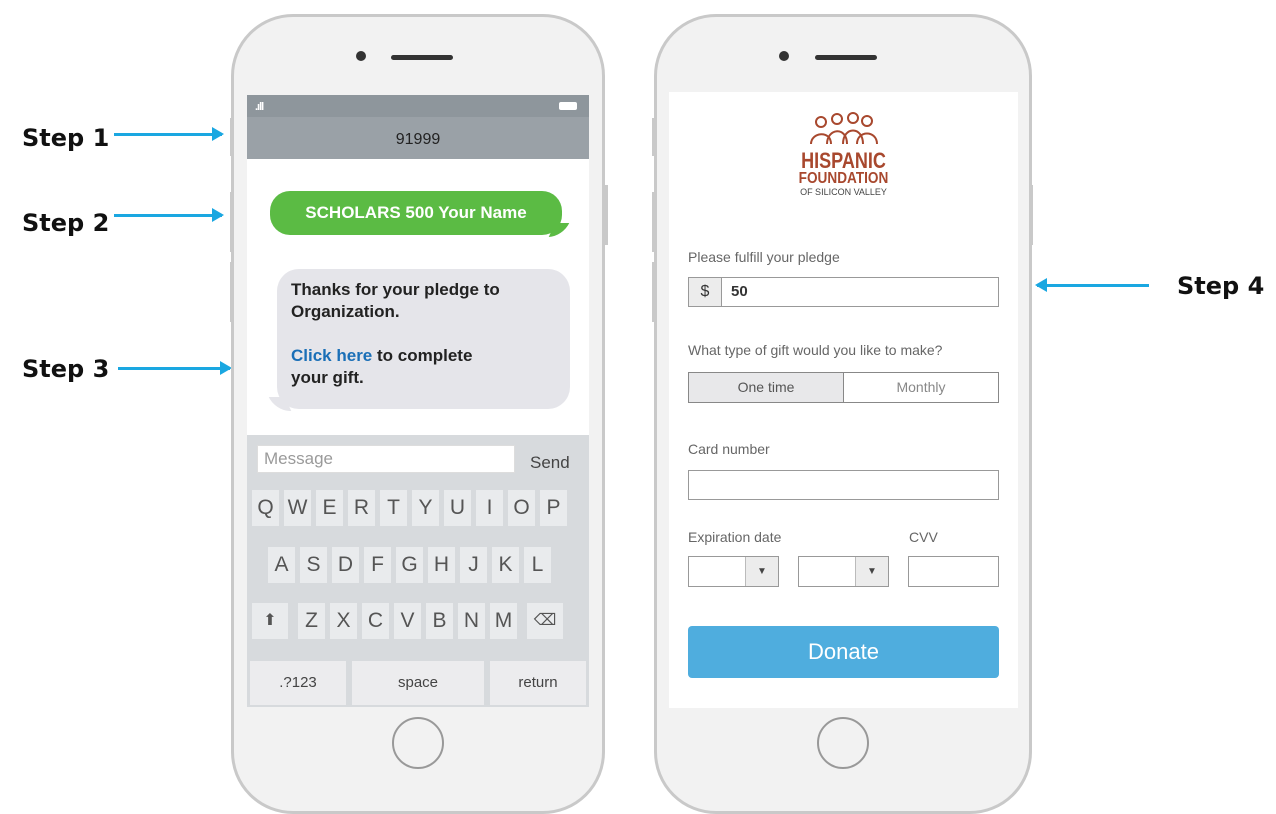 The width and height of the screenshot is (1276, 814). What do you see at coordinates (386, 459) in the screenshot?
I see `message-input: Message` at bounding box center [386, 459].